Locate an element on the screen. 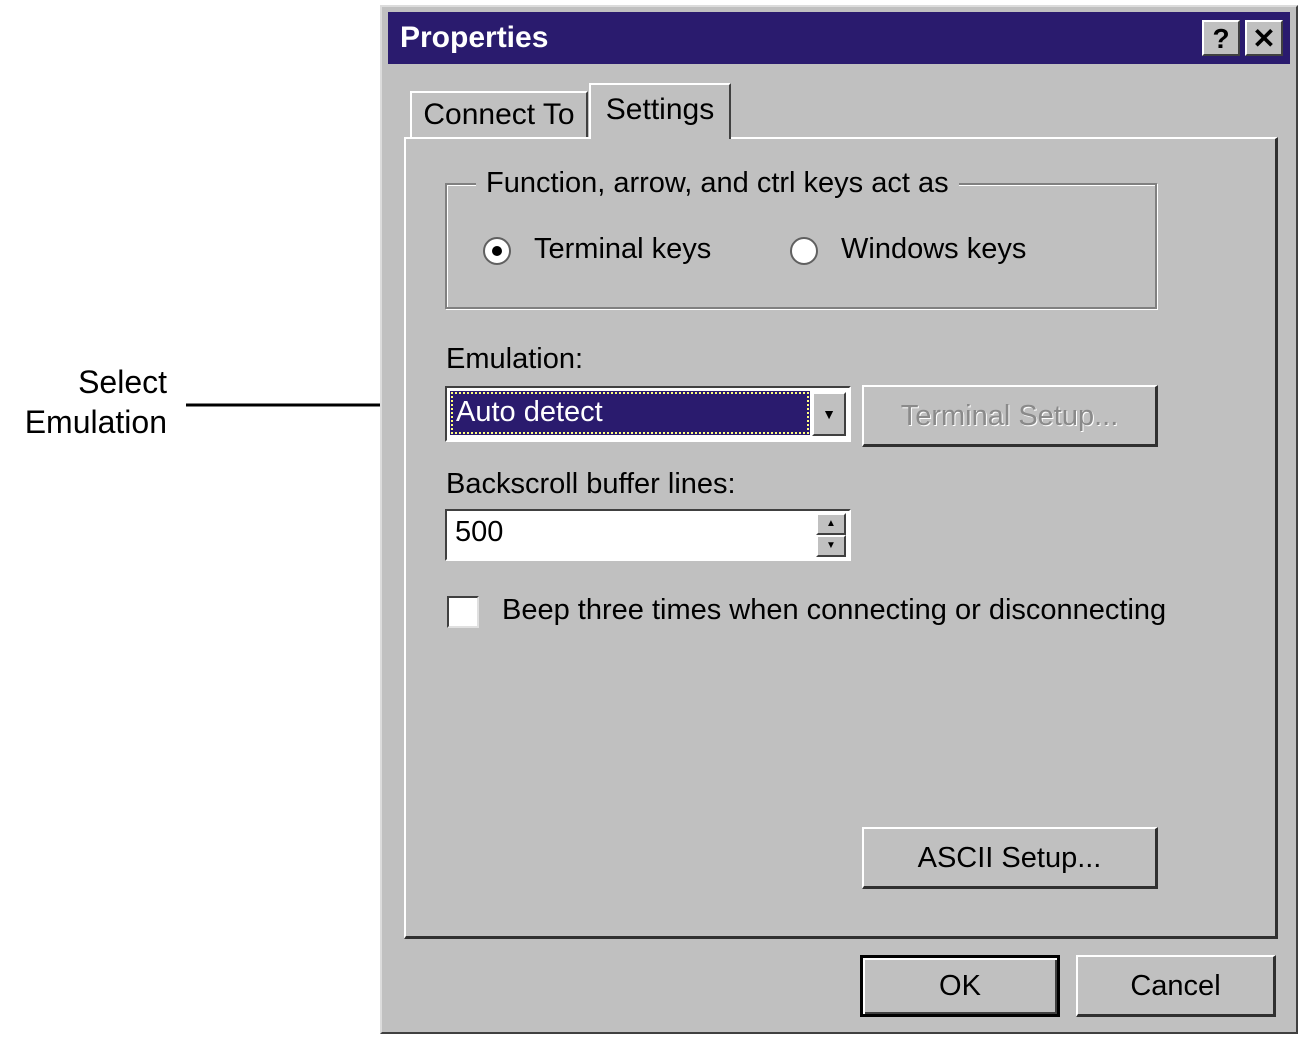  cancel-button: Cancel is located at coordinates (1176, 986).